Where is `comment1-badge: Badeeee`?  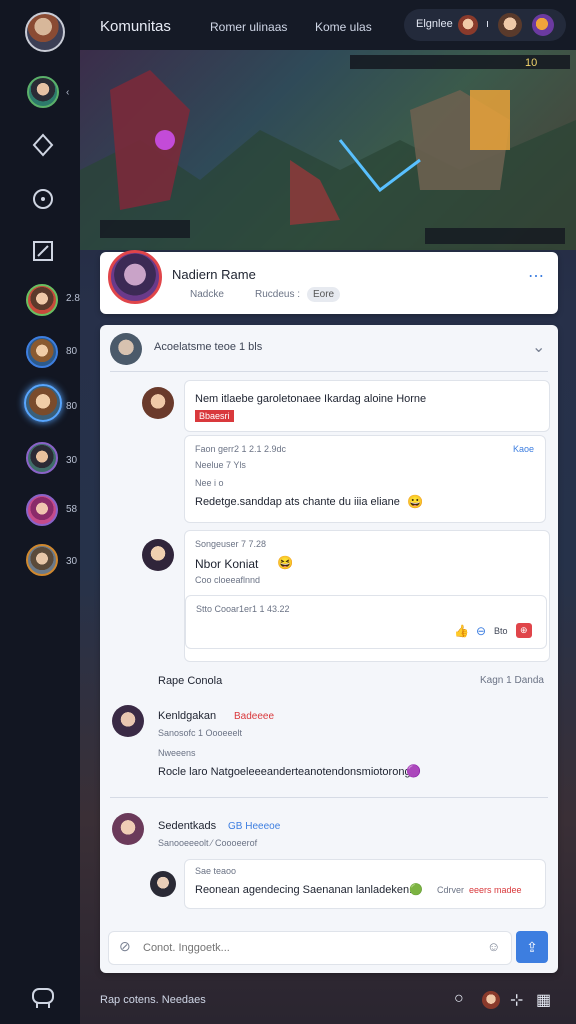 comment1-badge: Badeeee is located at coordinates (254, 716).